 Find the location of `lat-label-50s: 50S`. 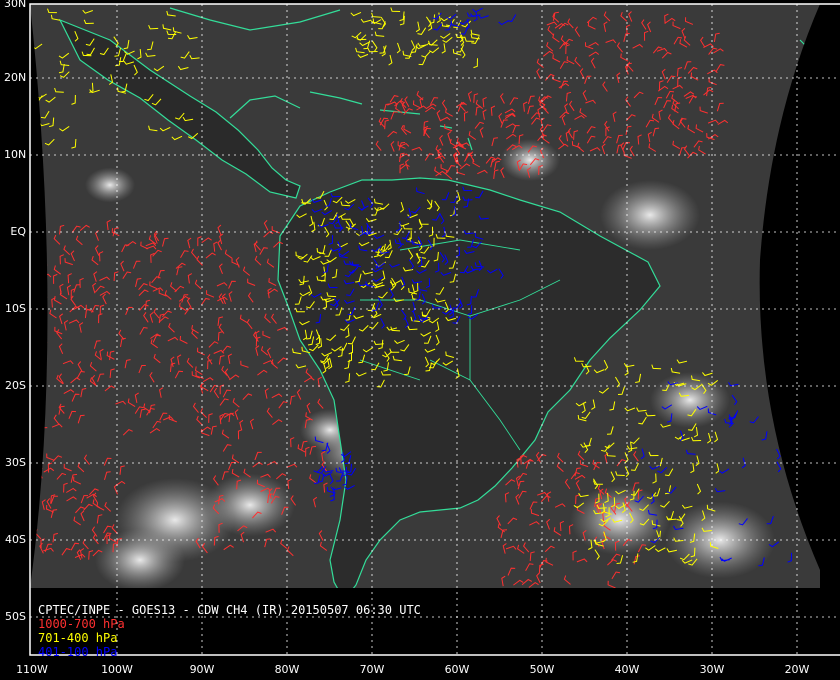

lat-label-50s: 50S is located at coordinates (15, 616).